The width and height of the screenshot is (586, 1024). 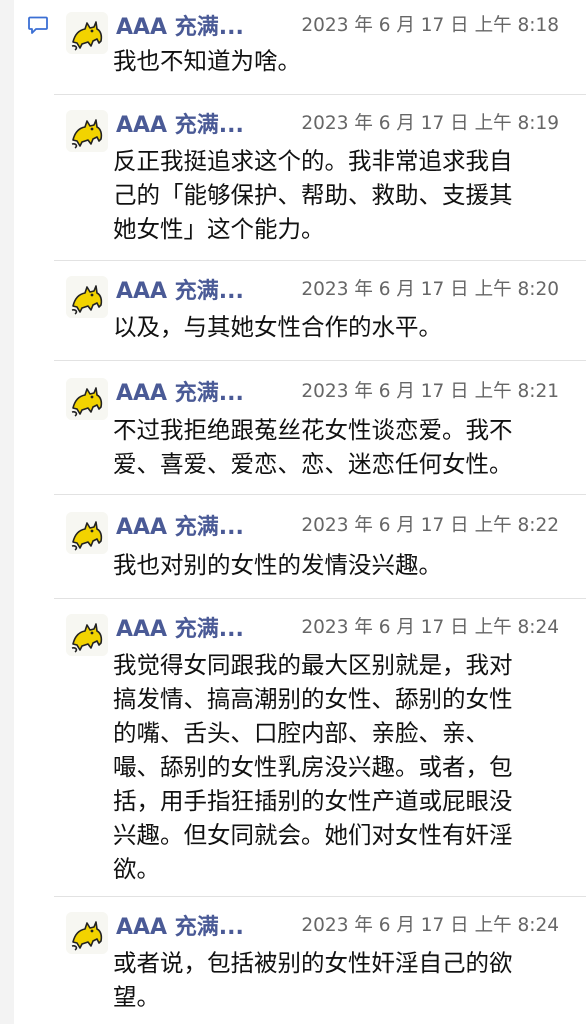 What do you see at coordinates (7, 512) in the screenshot?
I see `left-rail` at bounding box center [7, 512].